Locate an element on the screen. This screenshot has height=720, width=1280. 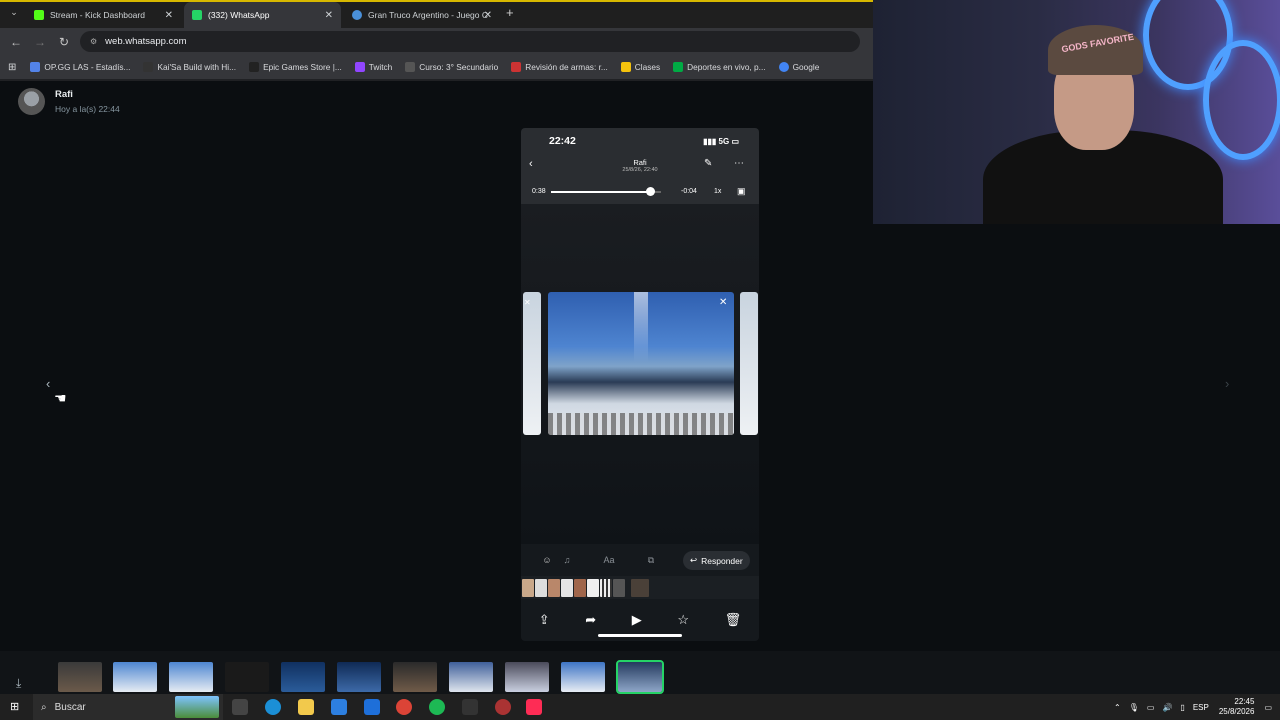
bookmark-curso: Curso: 3° Secundario is located at coordinates (451, 67).